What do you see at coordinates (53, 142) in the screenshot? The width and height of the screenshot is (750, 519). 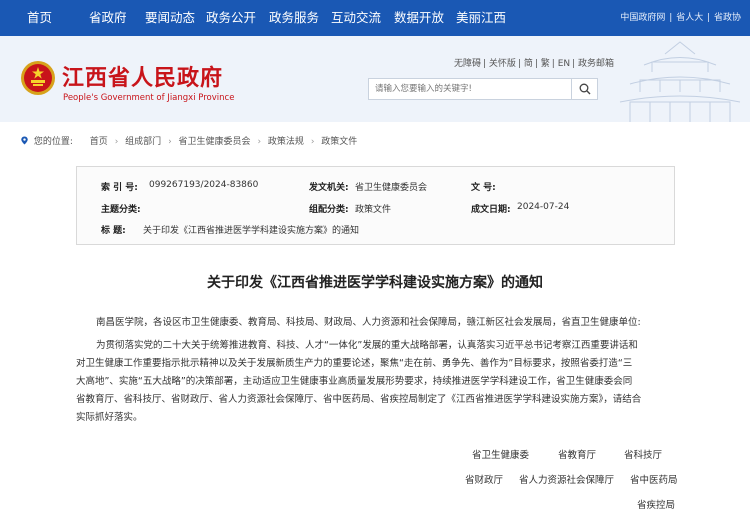 I see `breadcrumb-label: 您的位置:` at bounding box center [53, 142].